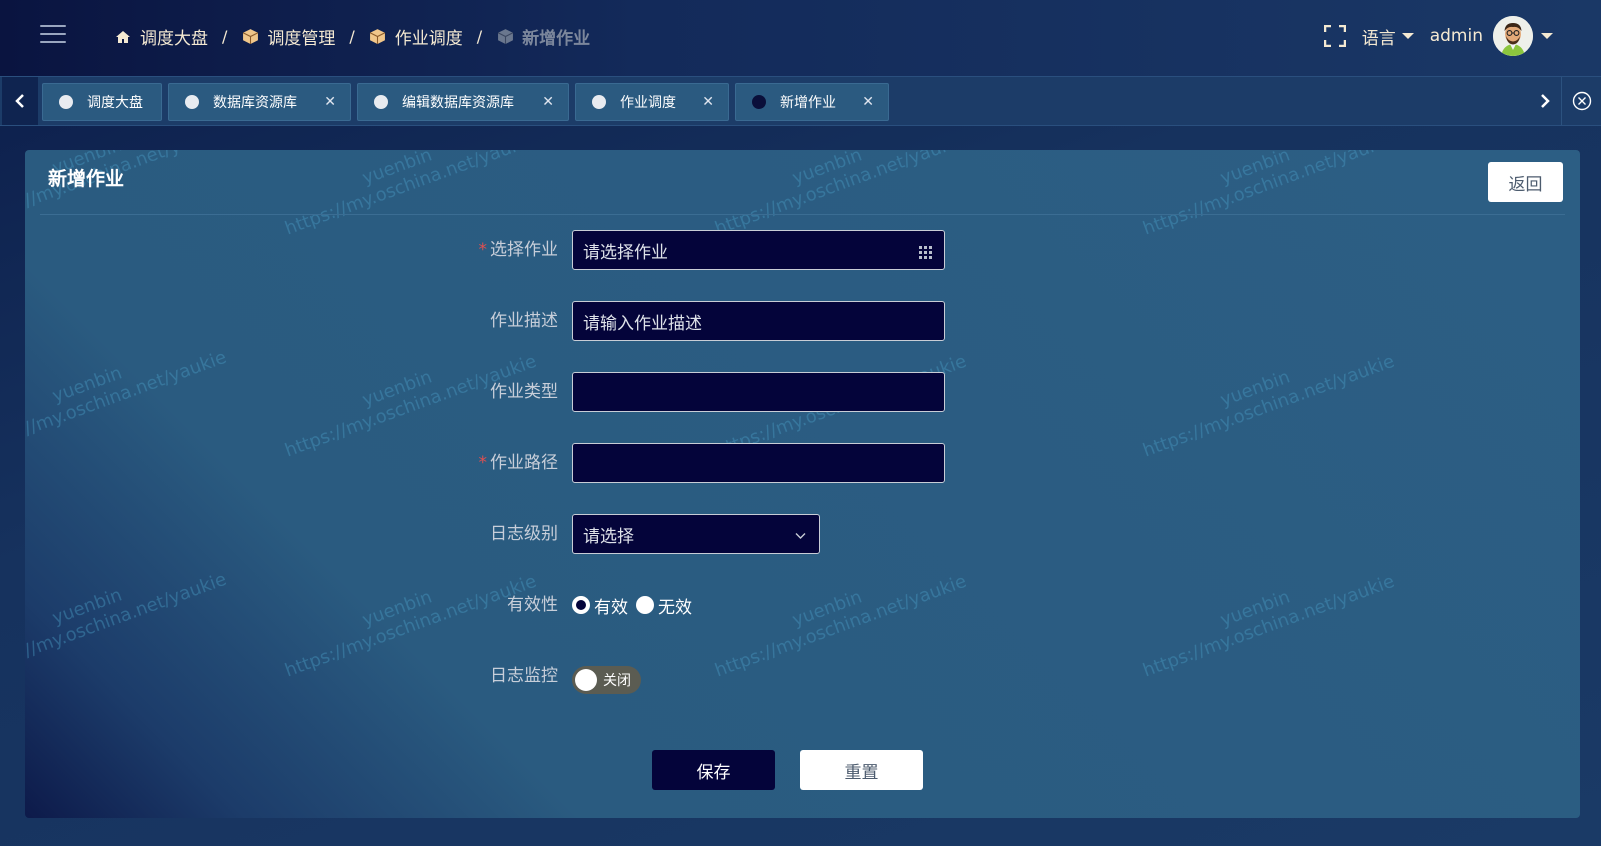 This screenshot has width=1601, height=846. What do you see at coordinates (758, 321) in the screenshot?
I see `job-description-input: 请输入作业描述` at bounding box center [758, 321].